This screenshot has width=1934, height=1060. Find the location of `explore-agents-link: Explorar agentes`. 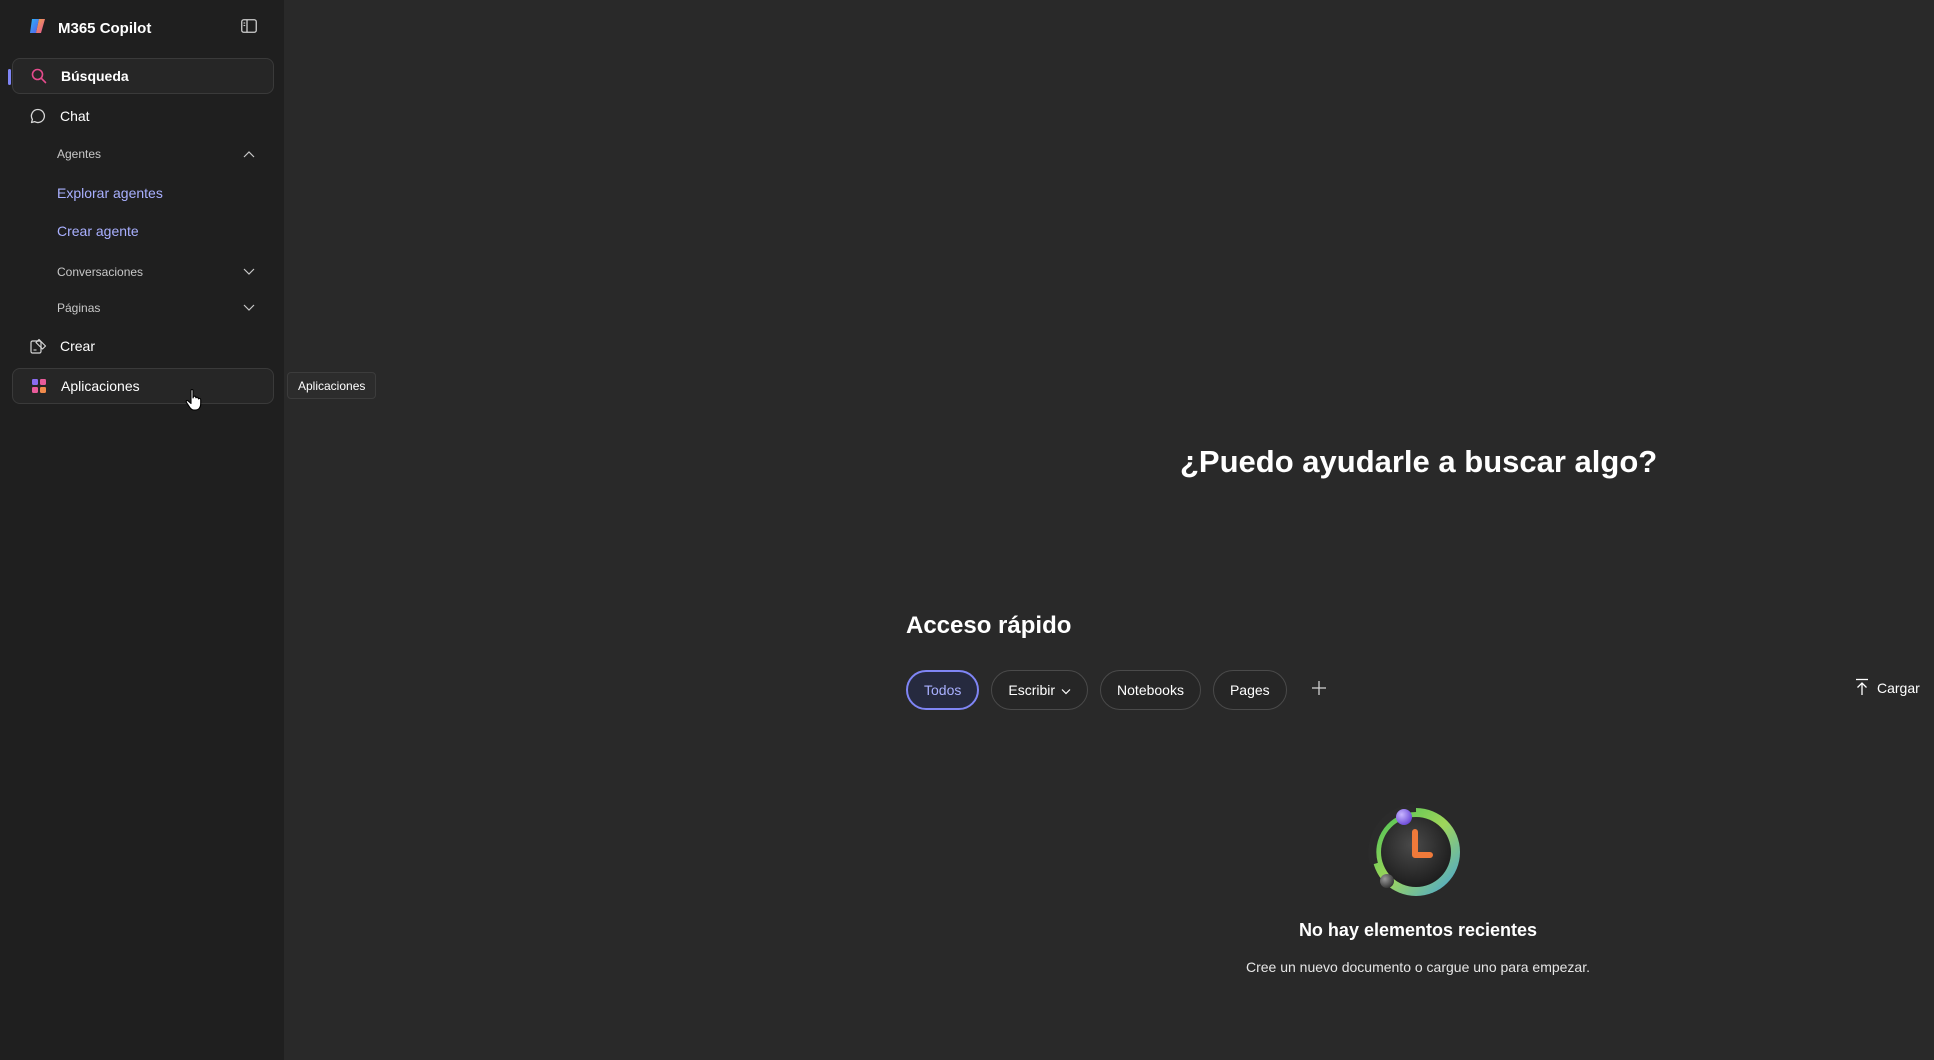

explore-agents-link: Explorar agentes is located at coordinates (110, 193).